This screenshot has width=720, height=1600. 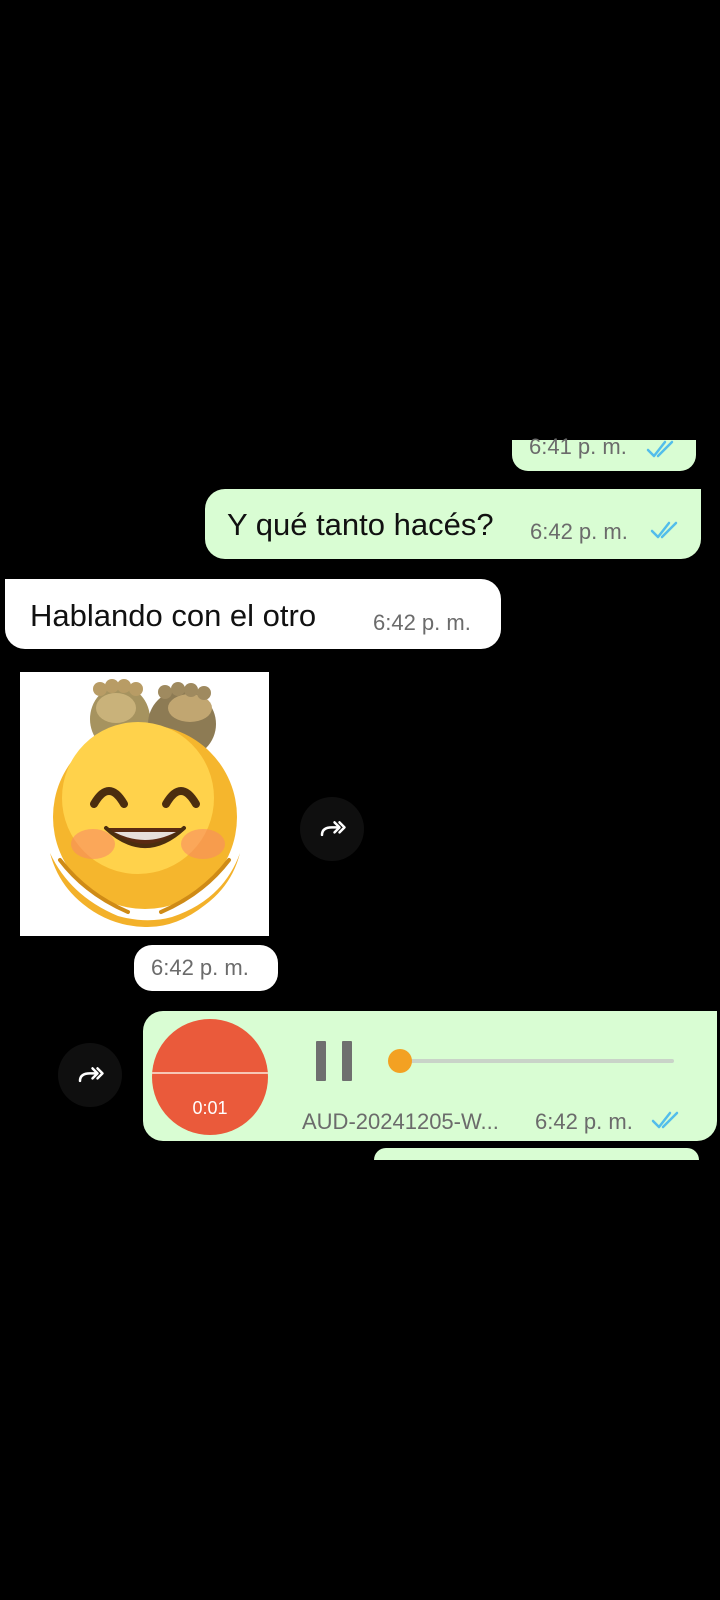 I want to click on audio-progress-thumb, so click(x=400, y=1061).